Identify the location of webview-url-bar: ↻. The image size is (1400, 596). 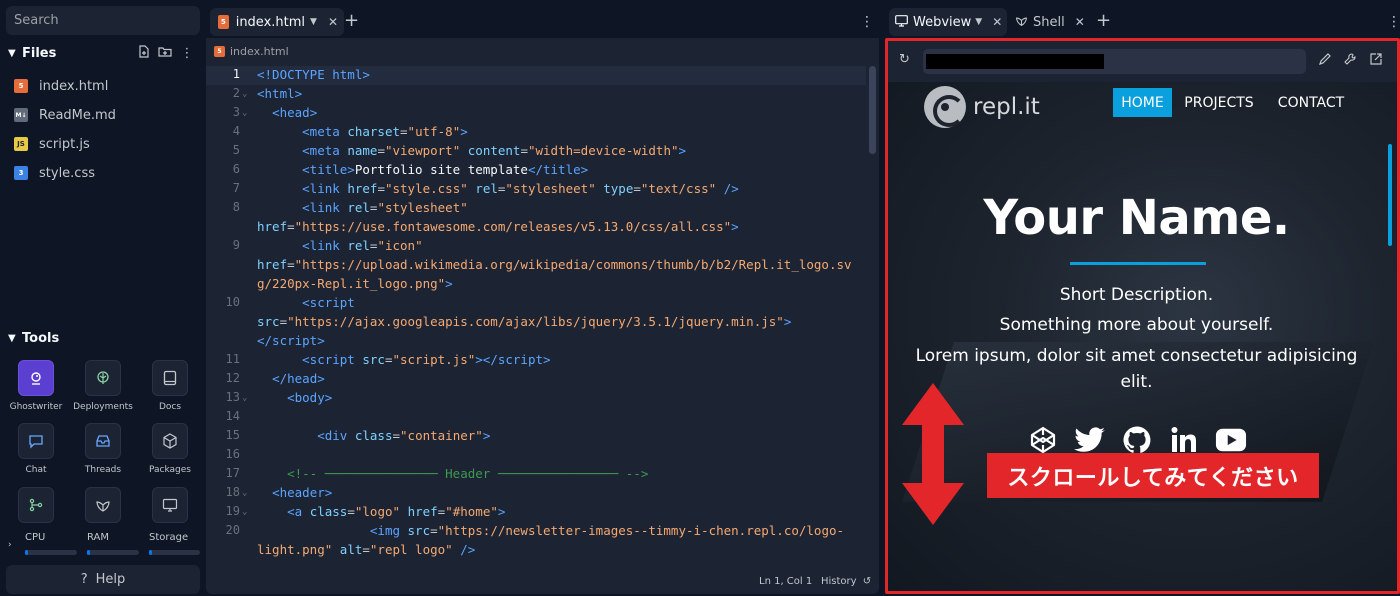
(1142, 61).